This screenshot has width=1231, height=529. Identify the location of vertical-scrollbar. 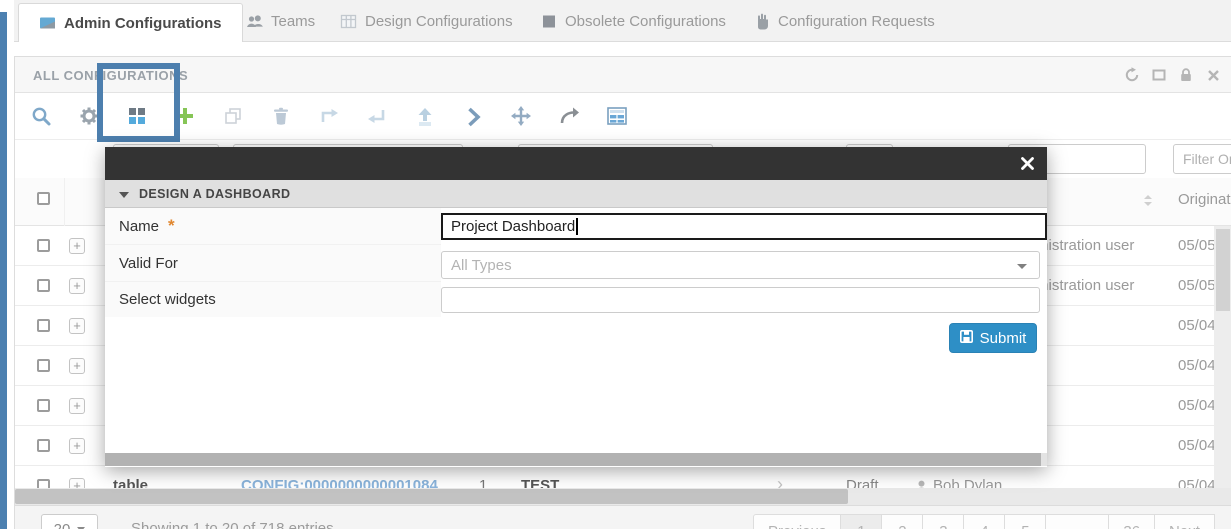
(1222, 358).